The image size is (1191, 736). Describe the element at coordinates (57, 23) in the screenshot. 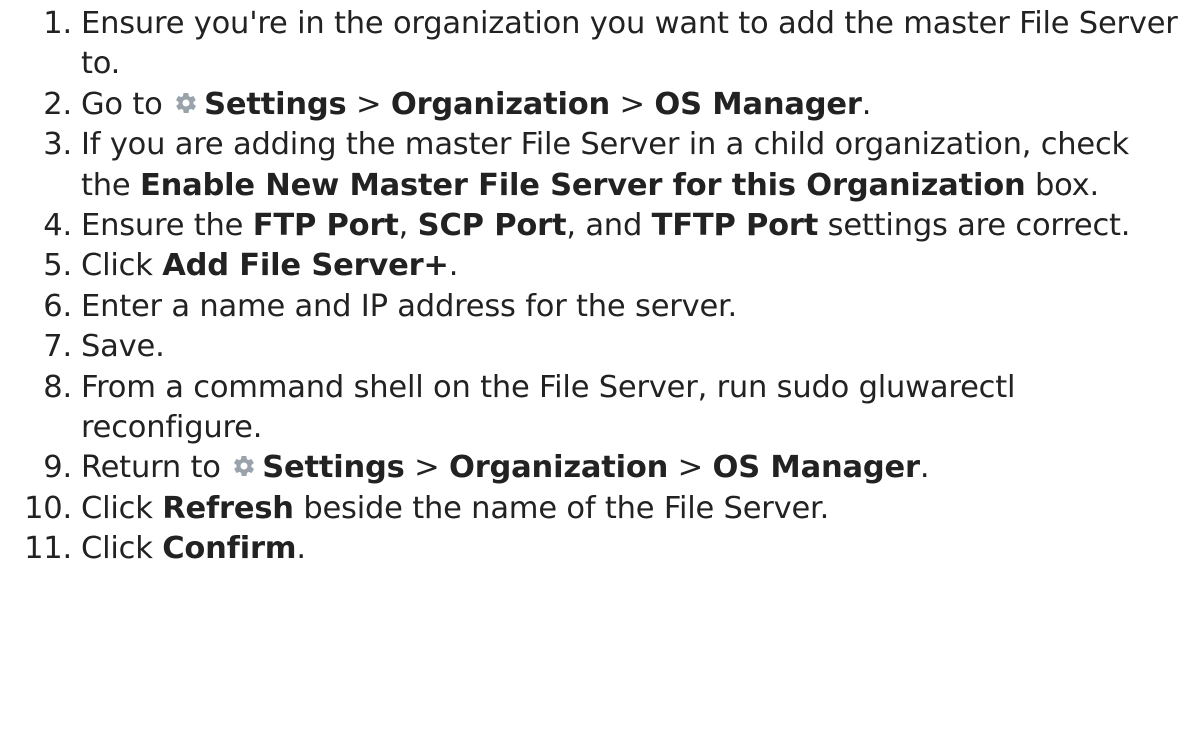

I see `step-number: 1.` at that location.